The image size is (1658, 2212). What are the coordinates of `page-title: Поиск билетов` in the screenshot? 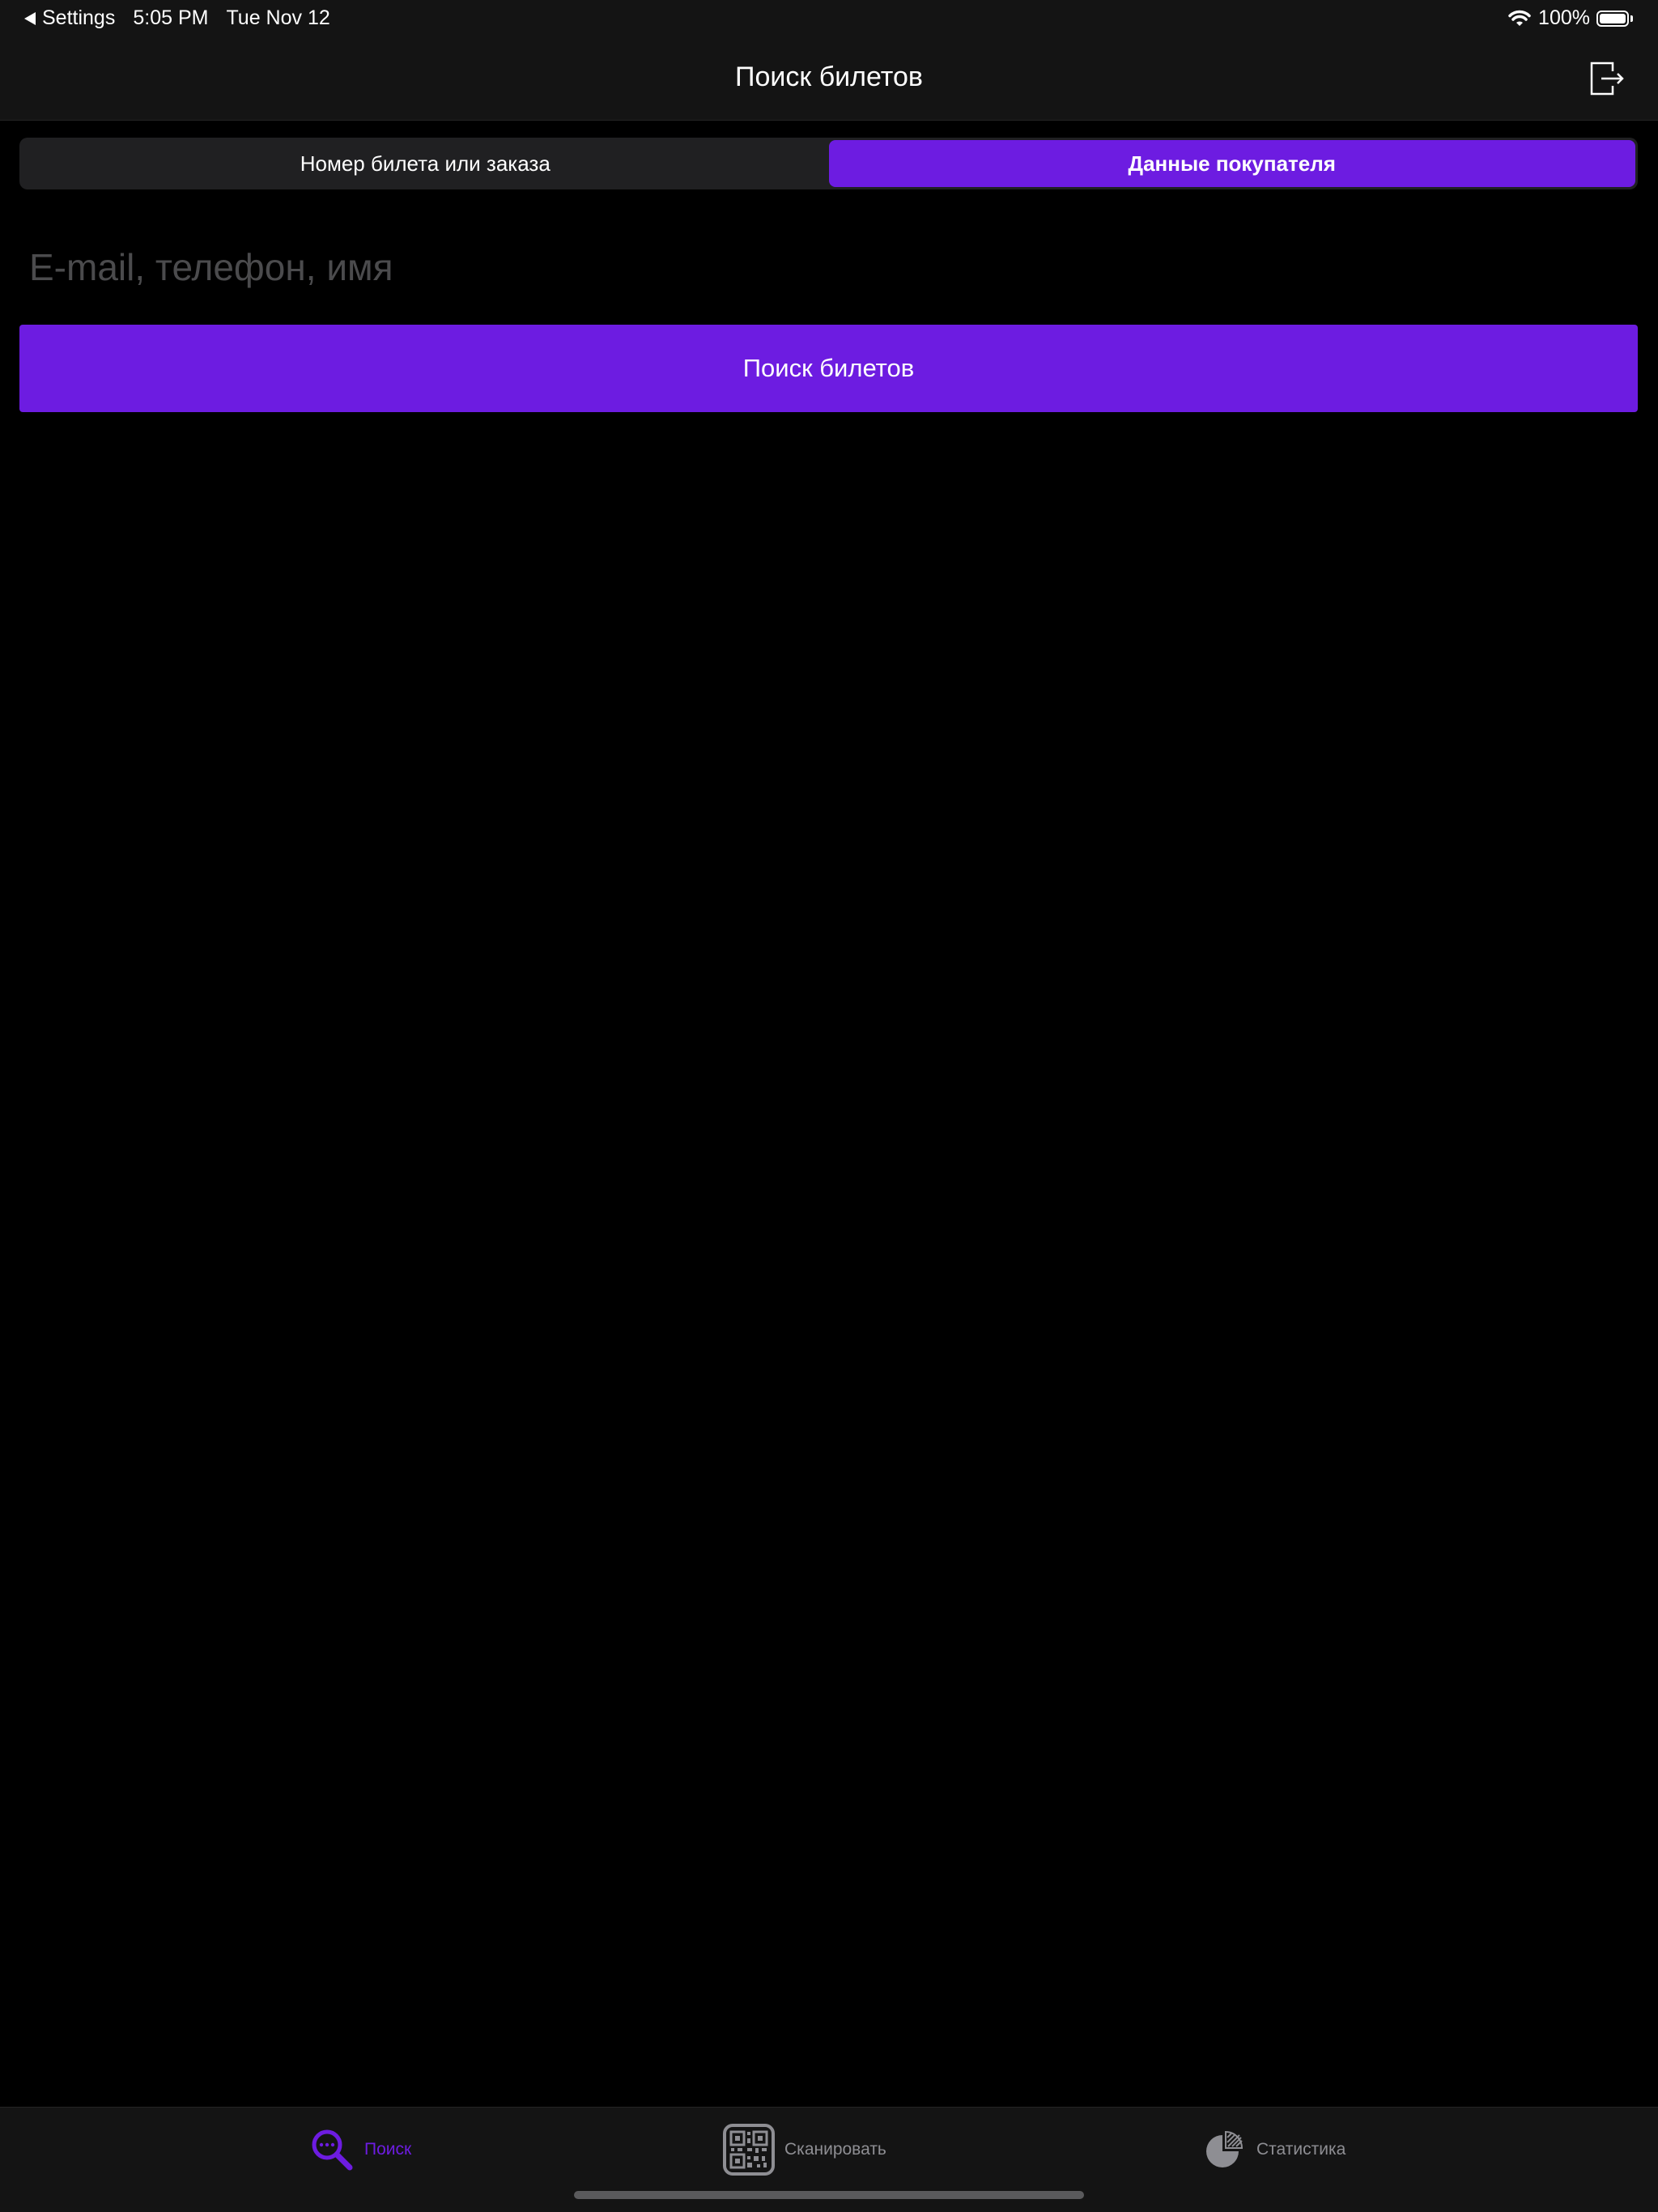 It's located at (829, 77).